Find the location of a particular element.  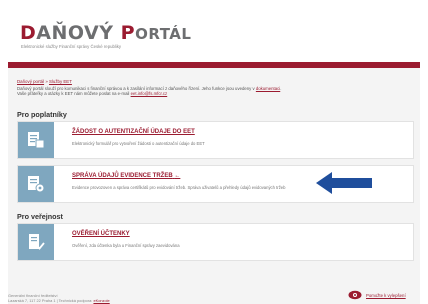

logo-letter-p: P is located at coordinates (128, 33).